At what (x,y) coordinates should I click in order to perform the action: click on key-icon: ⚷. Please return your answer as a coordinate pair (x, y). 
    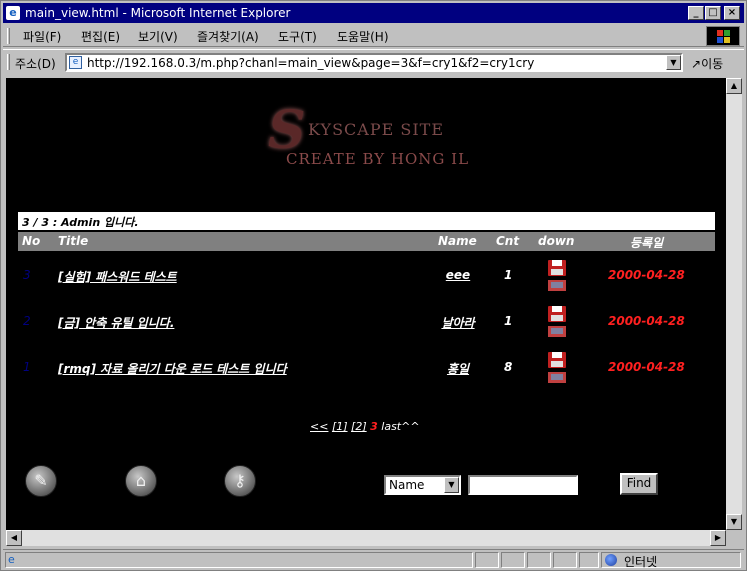
    Looking at the image, I should click on (240, 480).